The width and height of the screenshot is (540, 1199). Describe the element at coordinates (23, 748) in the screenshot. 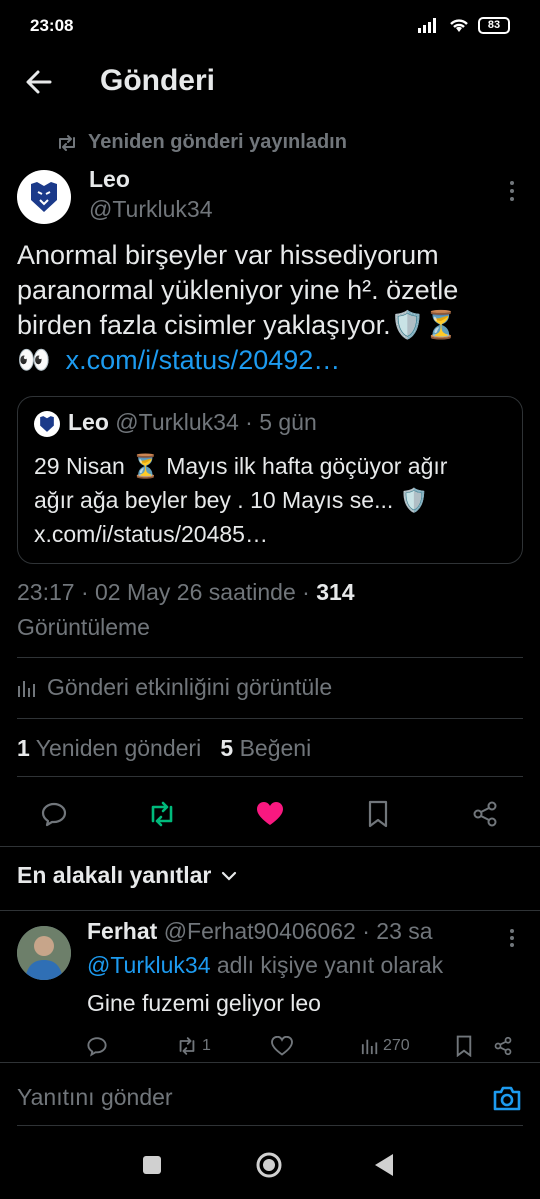

I see `reposts-count: 1` at that location.